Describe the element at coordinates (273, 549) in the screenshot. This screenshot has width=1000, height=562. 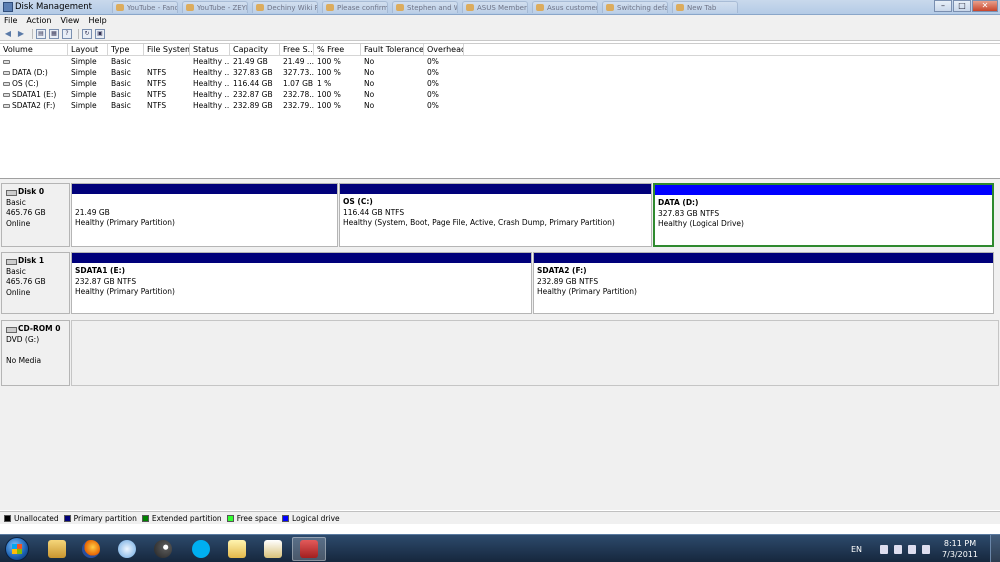
I see `folder-documents-icon` at that location.